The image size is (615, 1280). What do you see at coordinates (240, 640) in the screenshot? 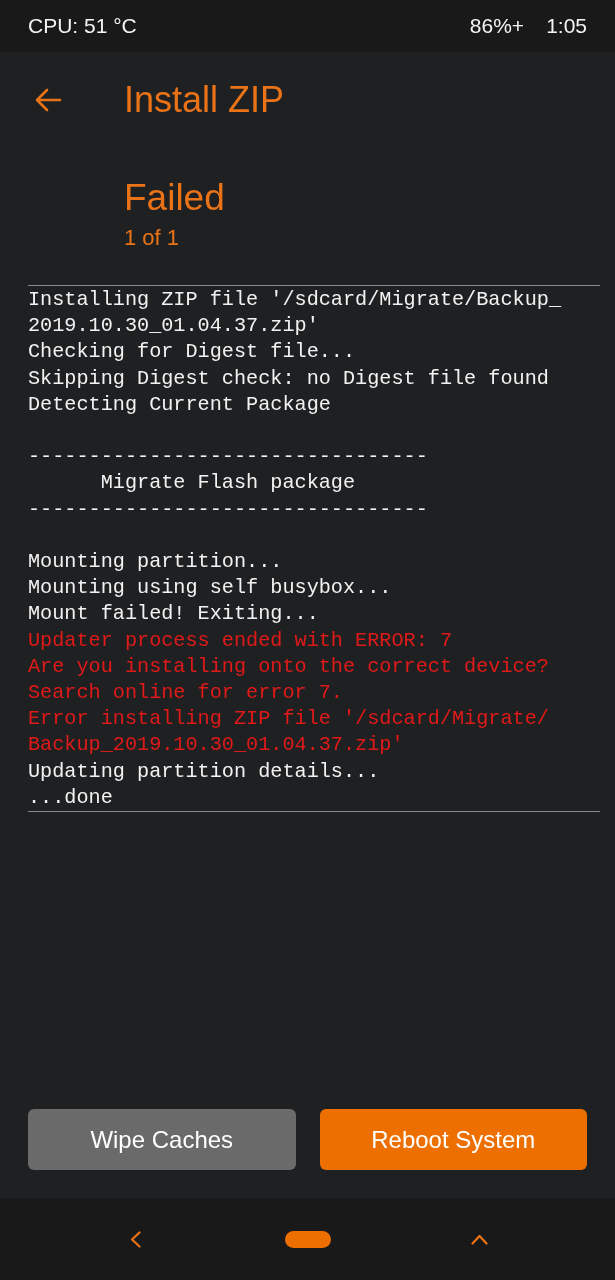
I see `error-log-line: Updater process ended with ERROR: 7` at bounding box center [240, 640].